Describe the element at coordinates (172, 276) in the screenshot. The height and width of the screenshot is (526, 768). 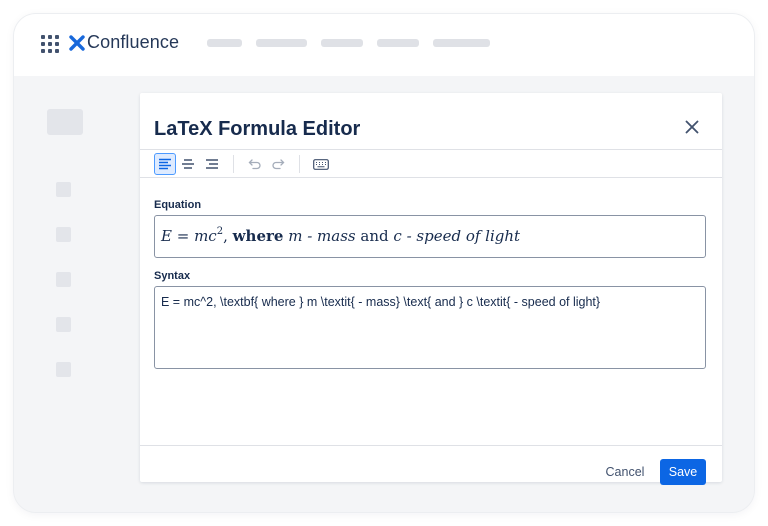
I see `syntax-label: Syntax` at that location.